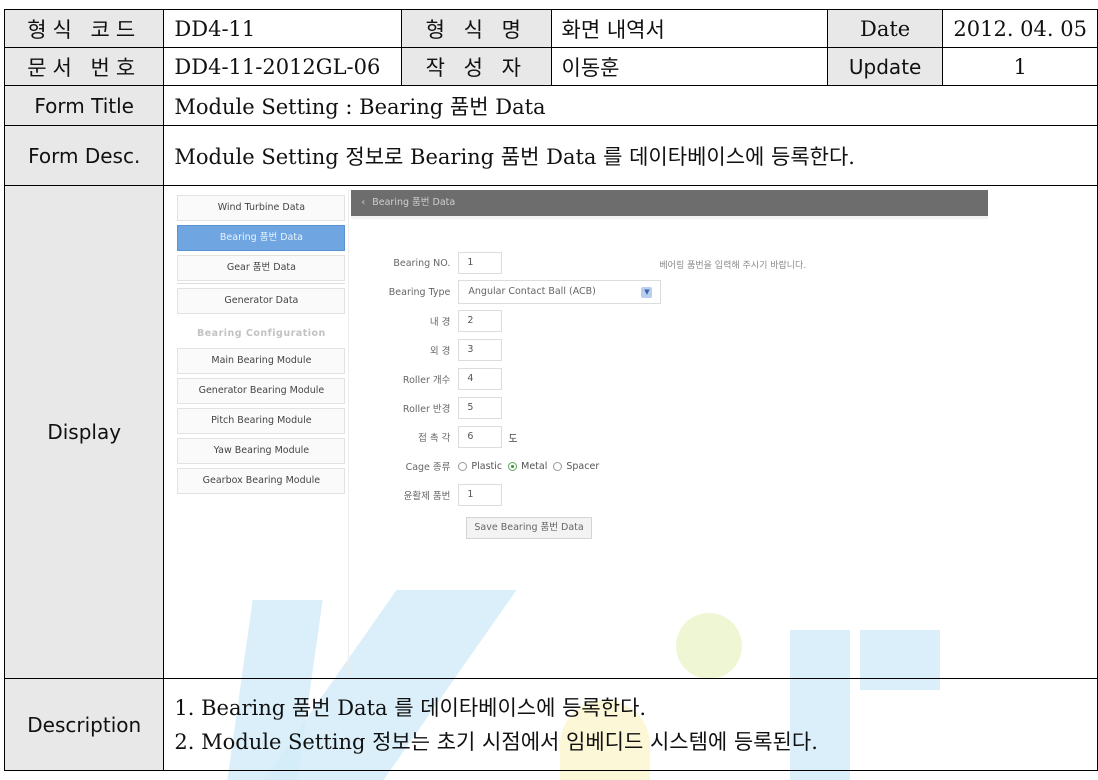 The image size is (1098, 780). What do you see at coordinates (480, 263) in the screenshot?
I see `bearing-no-input: 1` at bounding box center [480, 263].